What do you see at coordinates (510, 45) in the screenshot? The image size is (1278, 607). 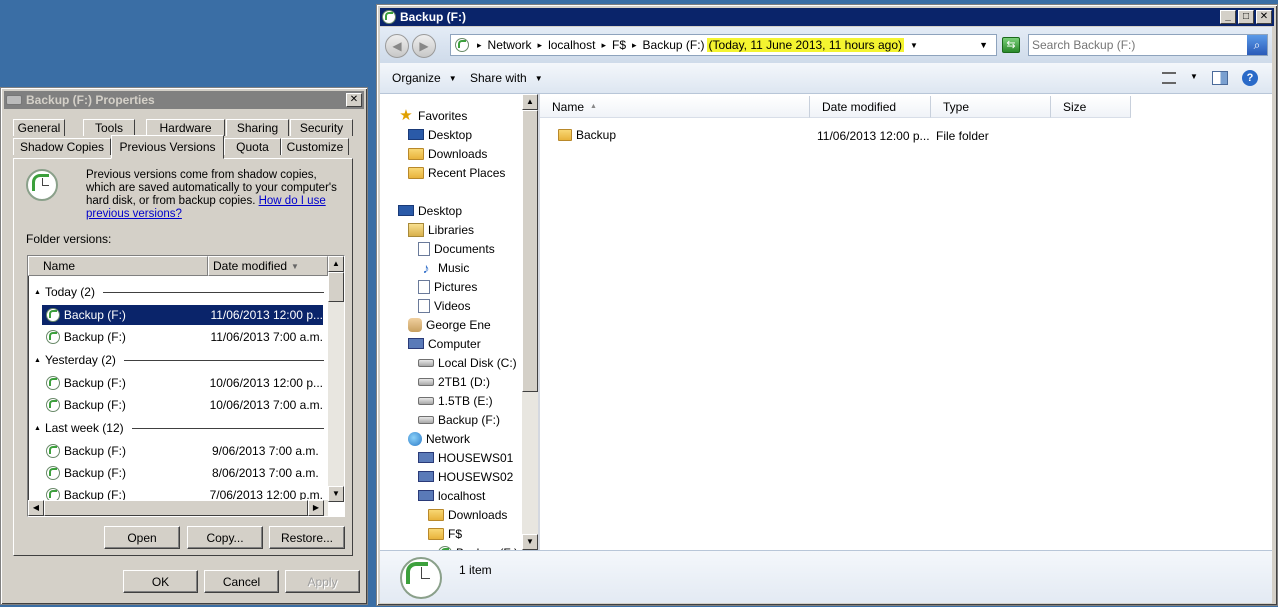 I see `breadcrumb-item: Network` at bounding box center [510, 45].